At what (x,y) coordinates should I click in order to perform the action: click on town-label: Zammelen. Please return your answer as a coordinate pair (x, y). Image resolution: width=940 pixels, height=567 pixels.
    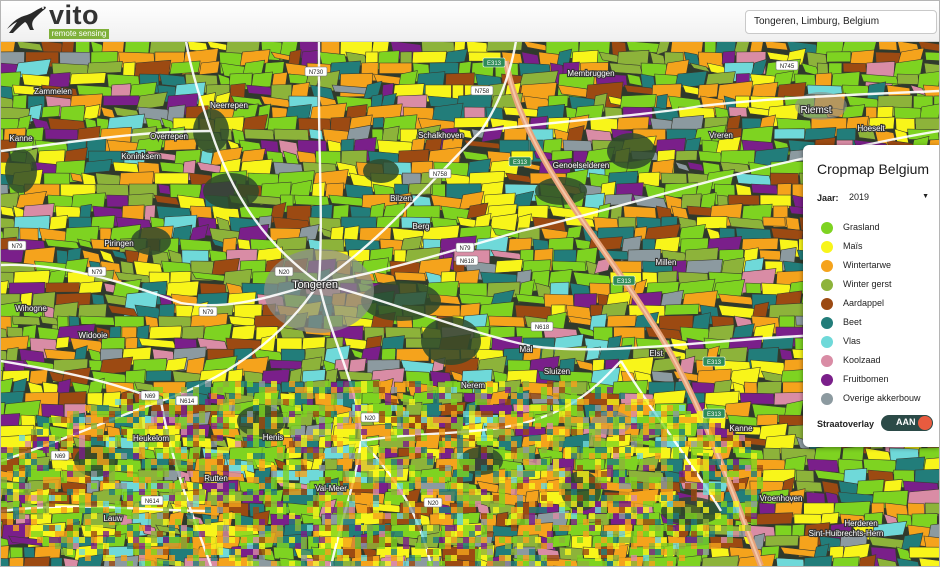
    Looking at the image, I should click on (53, 91).